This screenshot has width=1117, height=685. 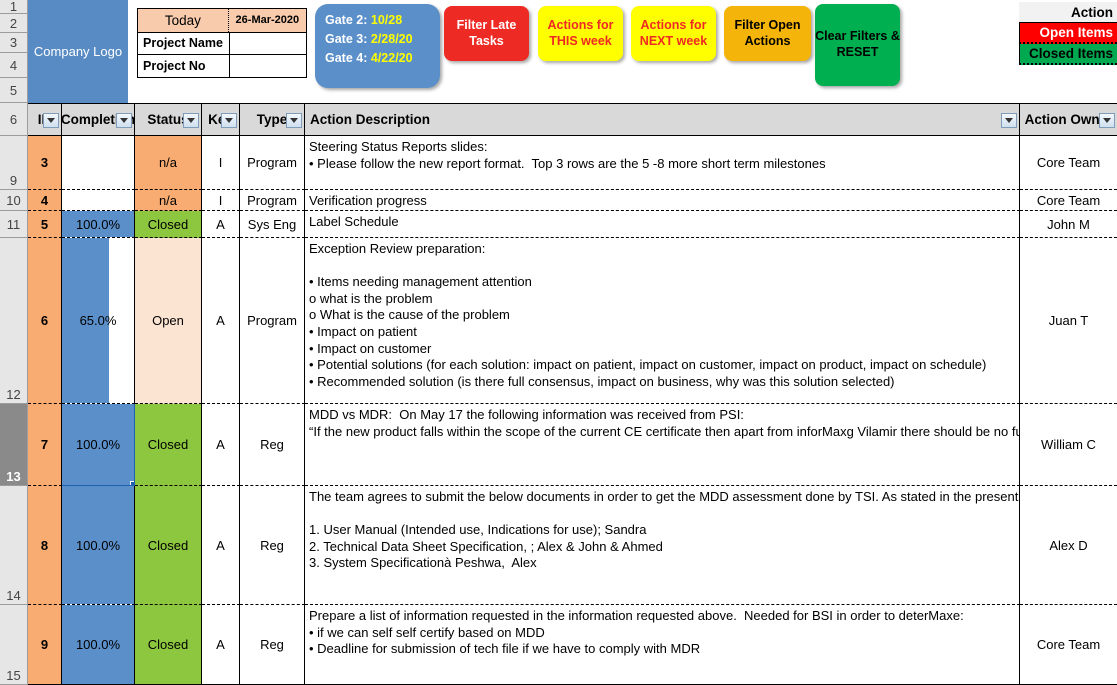 I want to click on filter-late-tasks-button: Filter Late Tasks, so click(x=486, y=33).